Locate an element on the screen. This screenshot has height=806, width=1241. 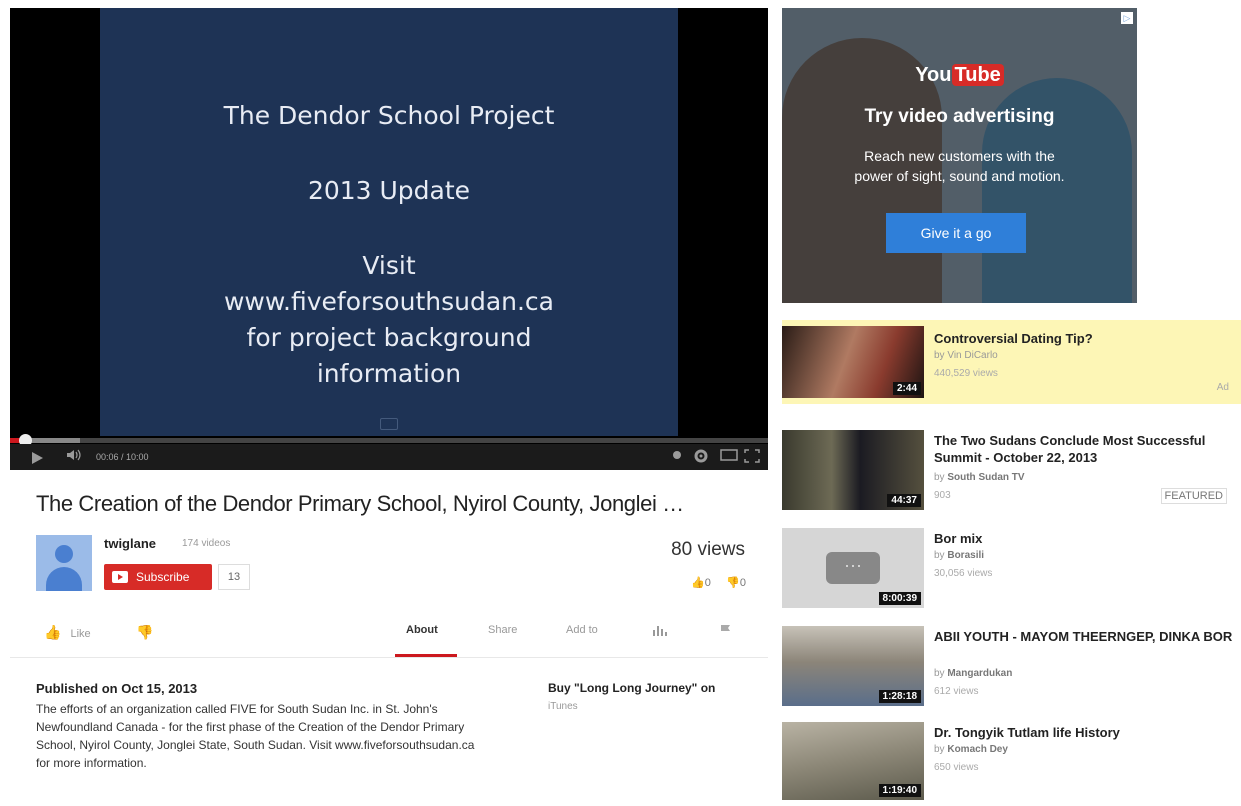
like-dislike-summary: 👍0 👎0 is located at coordinates (703, 582).